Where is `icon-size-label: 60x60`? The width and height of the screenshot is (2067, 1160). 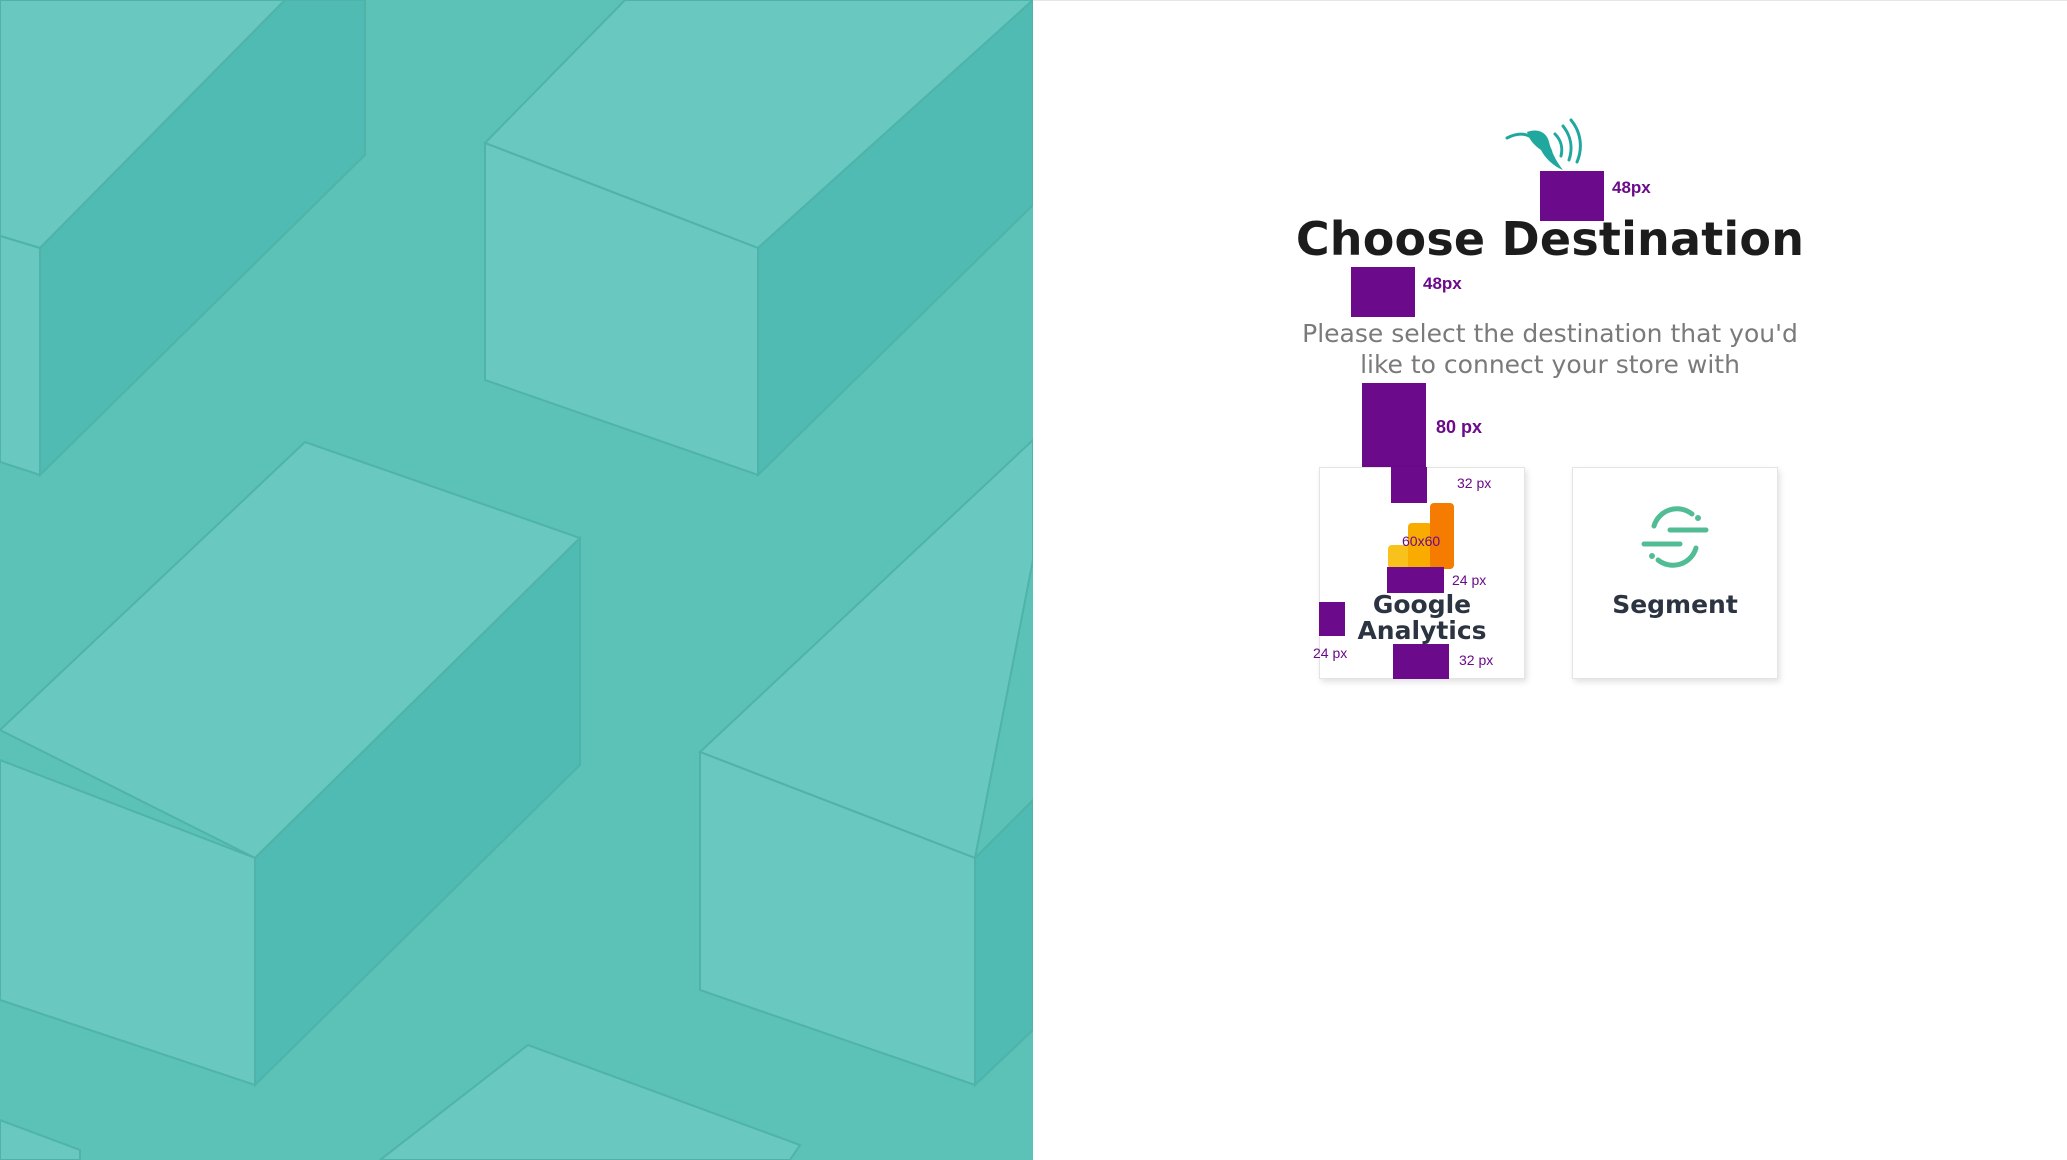
icon-size-label: 60x60 is located at coordinates (1421, 541).